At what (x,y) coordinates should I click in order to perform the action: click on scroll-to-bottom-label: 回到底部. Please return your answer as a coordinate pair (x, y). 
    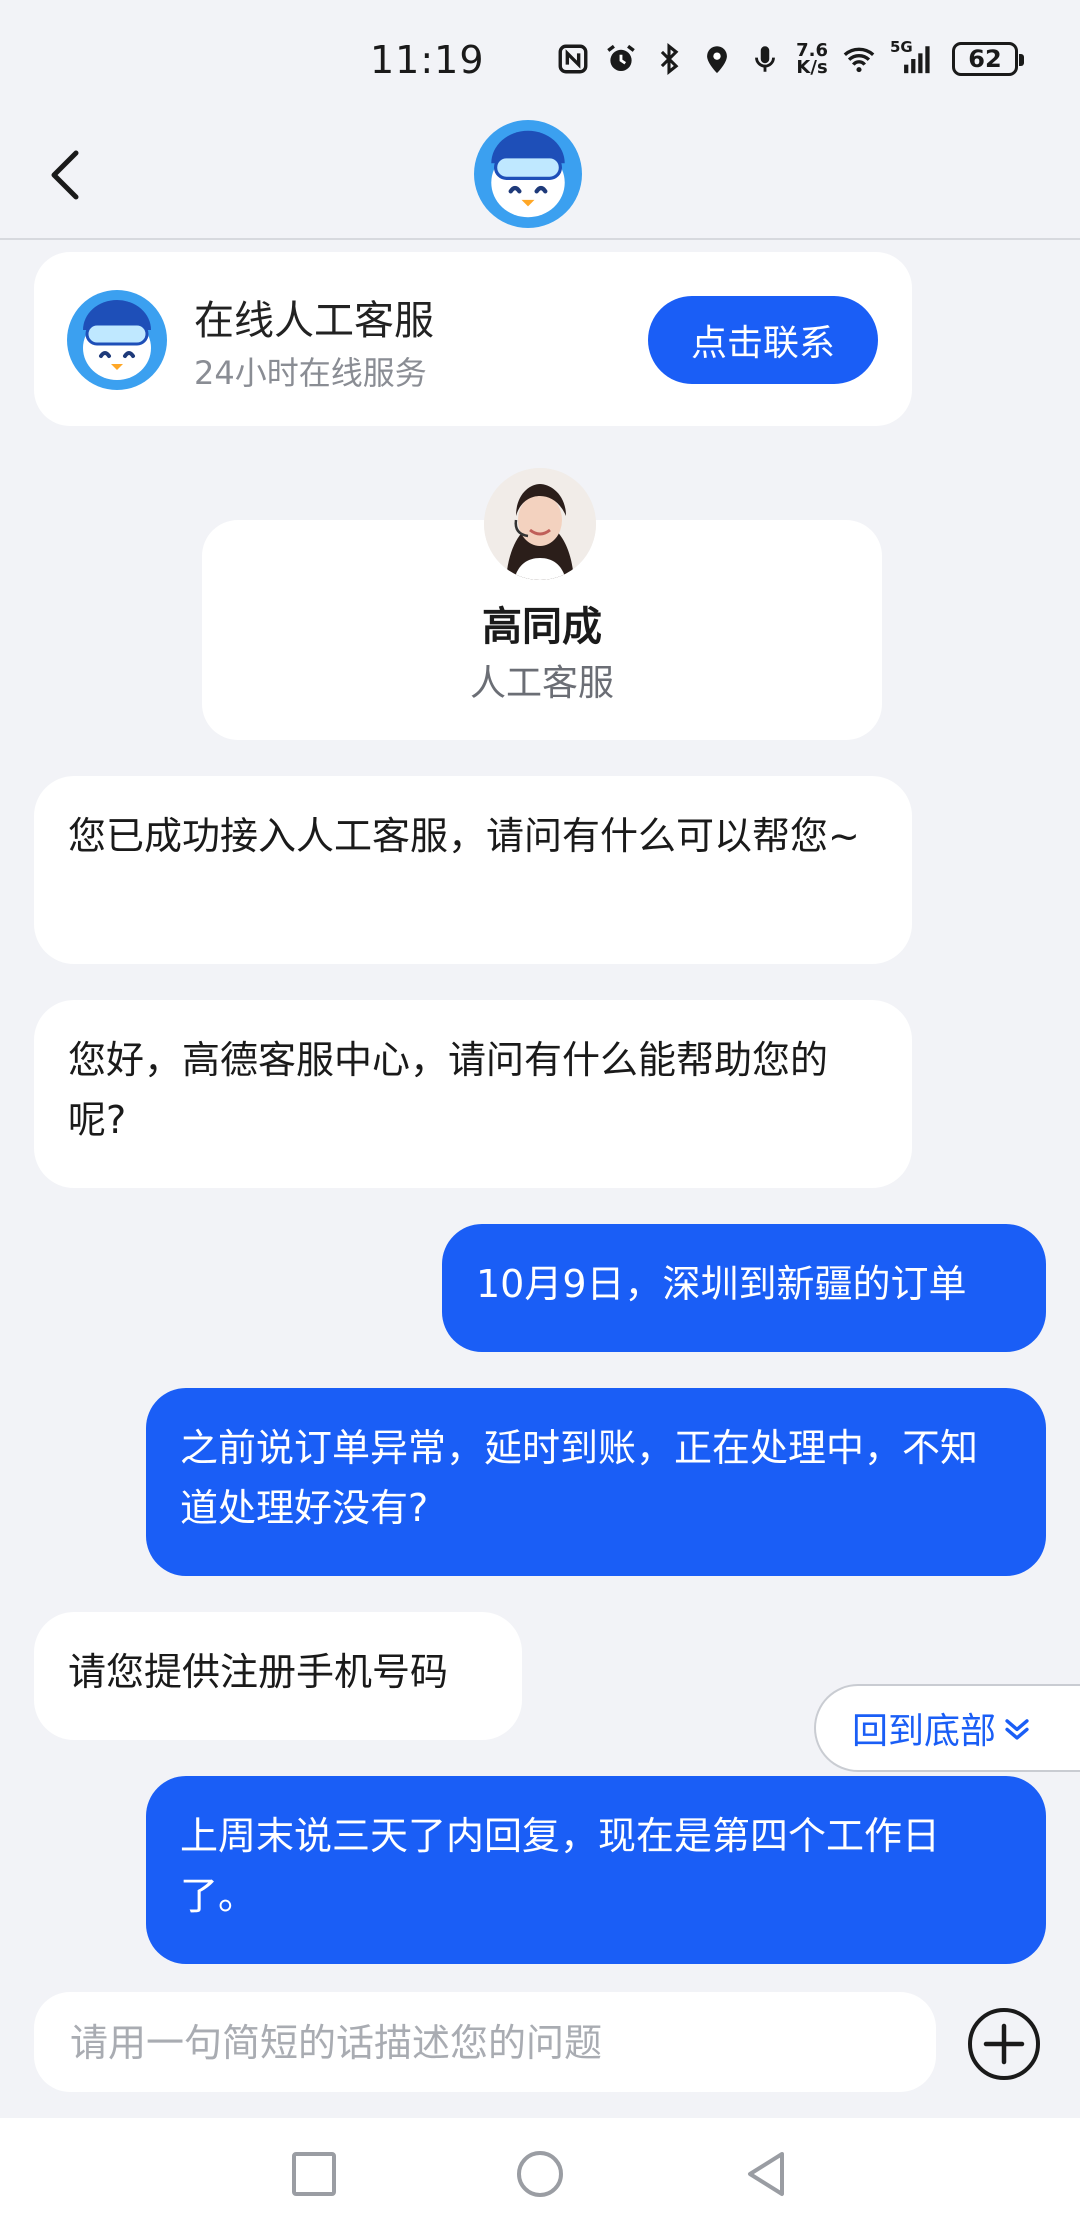
    Looking at the image, I should click on (924, 1731).